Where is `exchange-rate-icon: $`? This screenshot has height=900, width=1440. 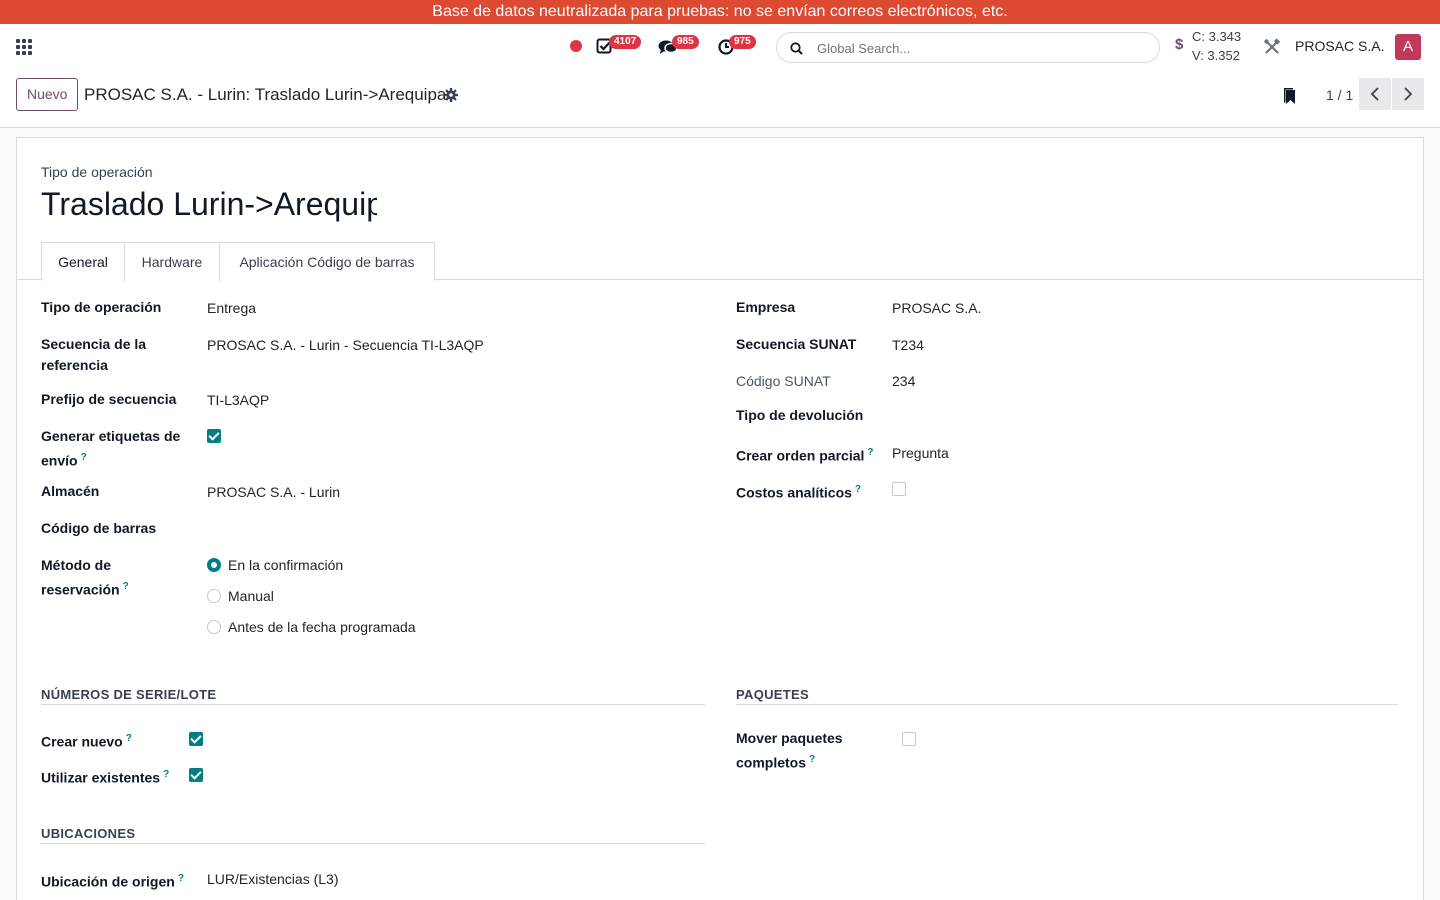 exchange-rate-icon: $ is located at coordinates (1179, 44).